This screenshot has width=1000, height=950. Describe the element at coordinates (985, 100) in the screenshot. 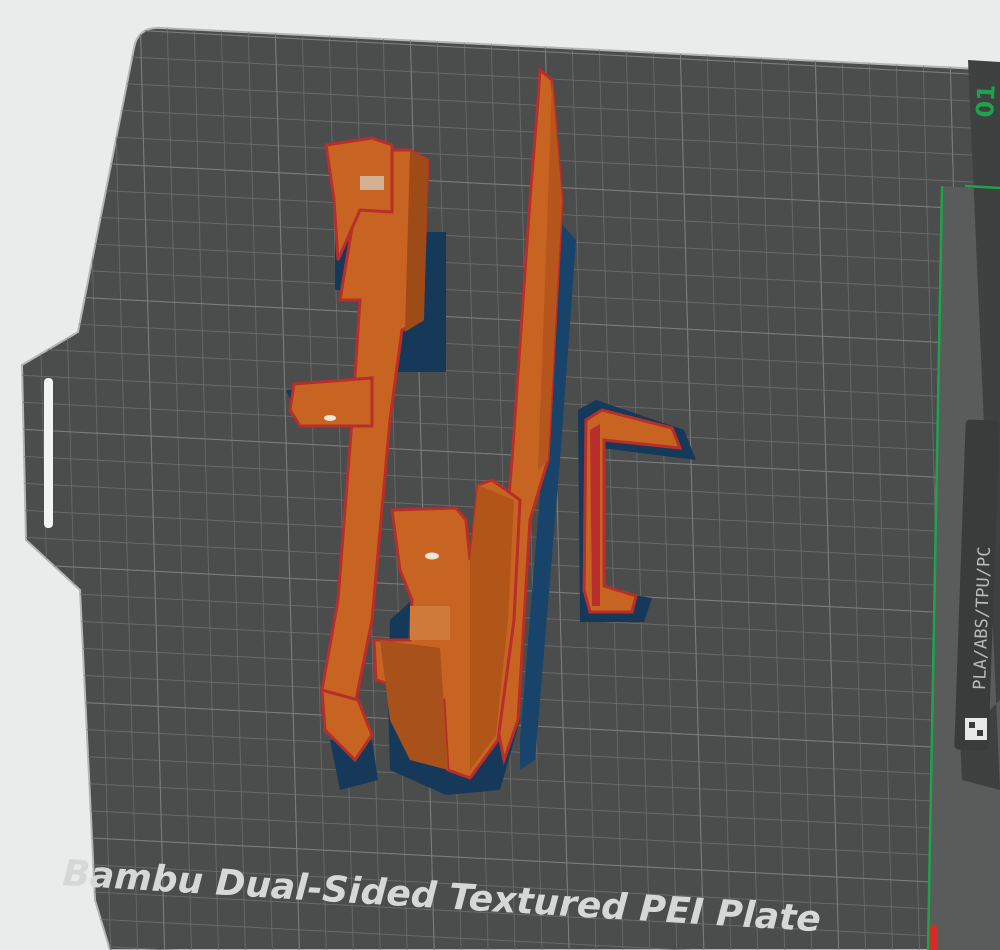

I see `plate-number: 01` at that location.